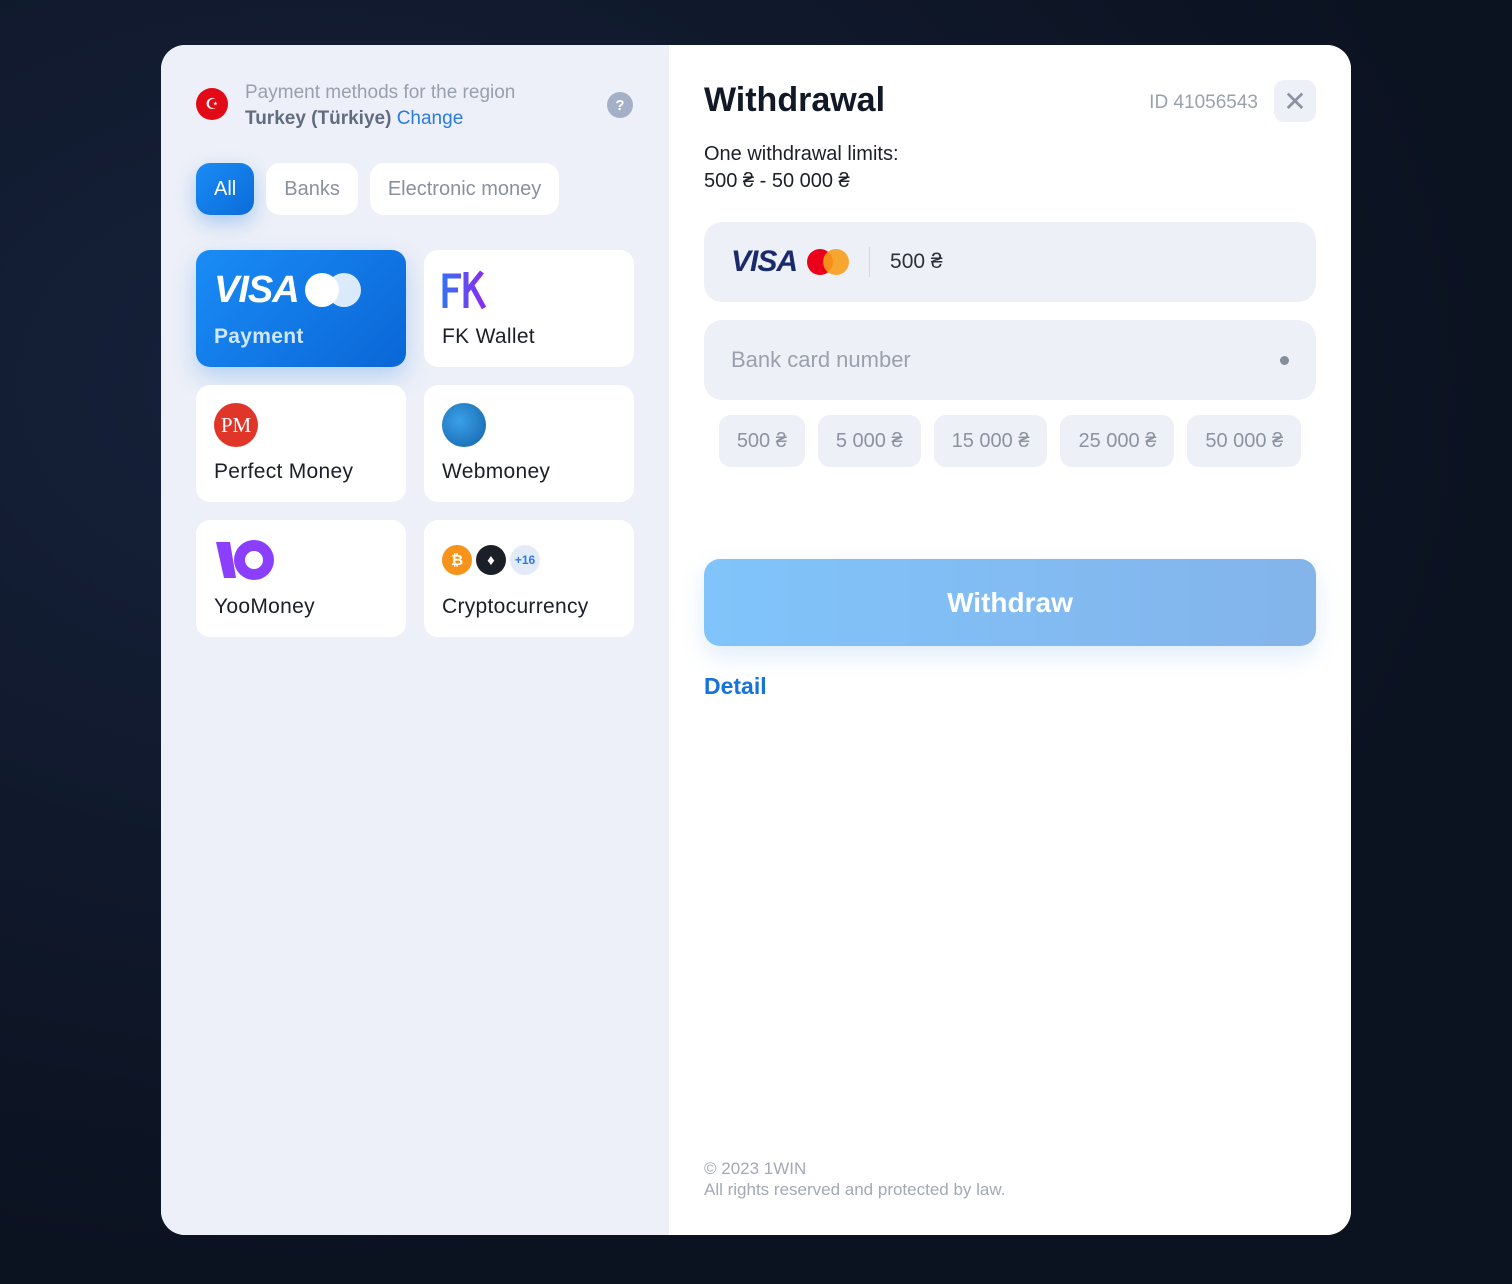 This screenshot has width=1512, height=1284. What do you see at coordinates (1010, 602) in the screenshot?
I see `withdraw-button: Withdraw` at bounding box center [1010, 602].